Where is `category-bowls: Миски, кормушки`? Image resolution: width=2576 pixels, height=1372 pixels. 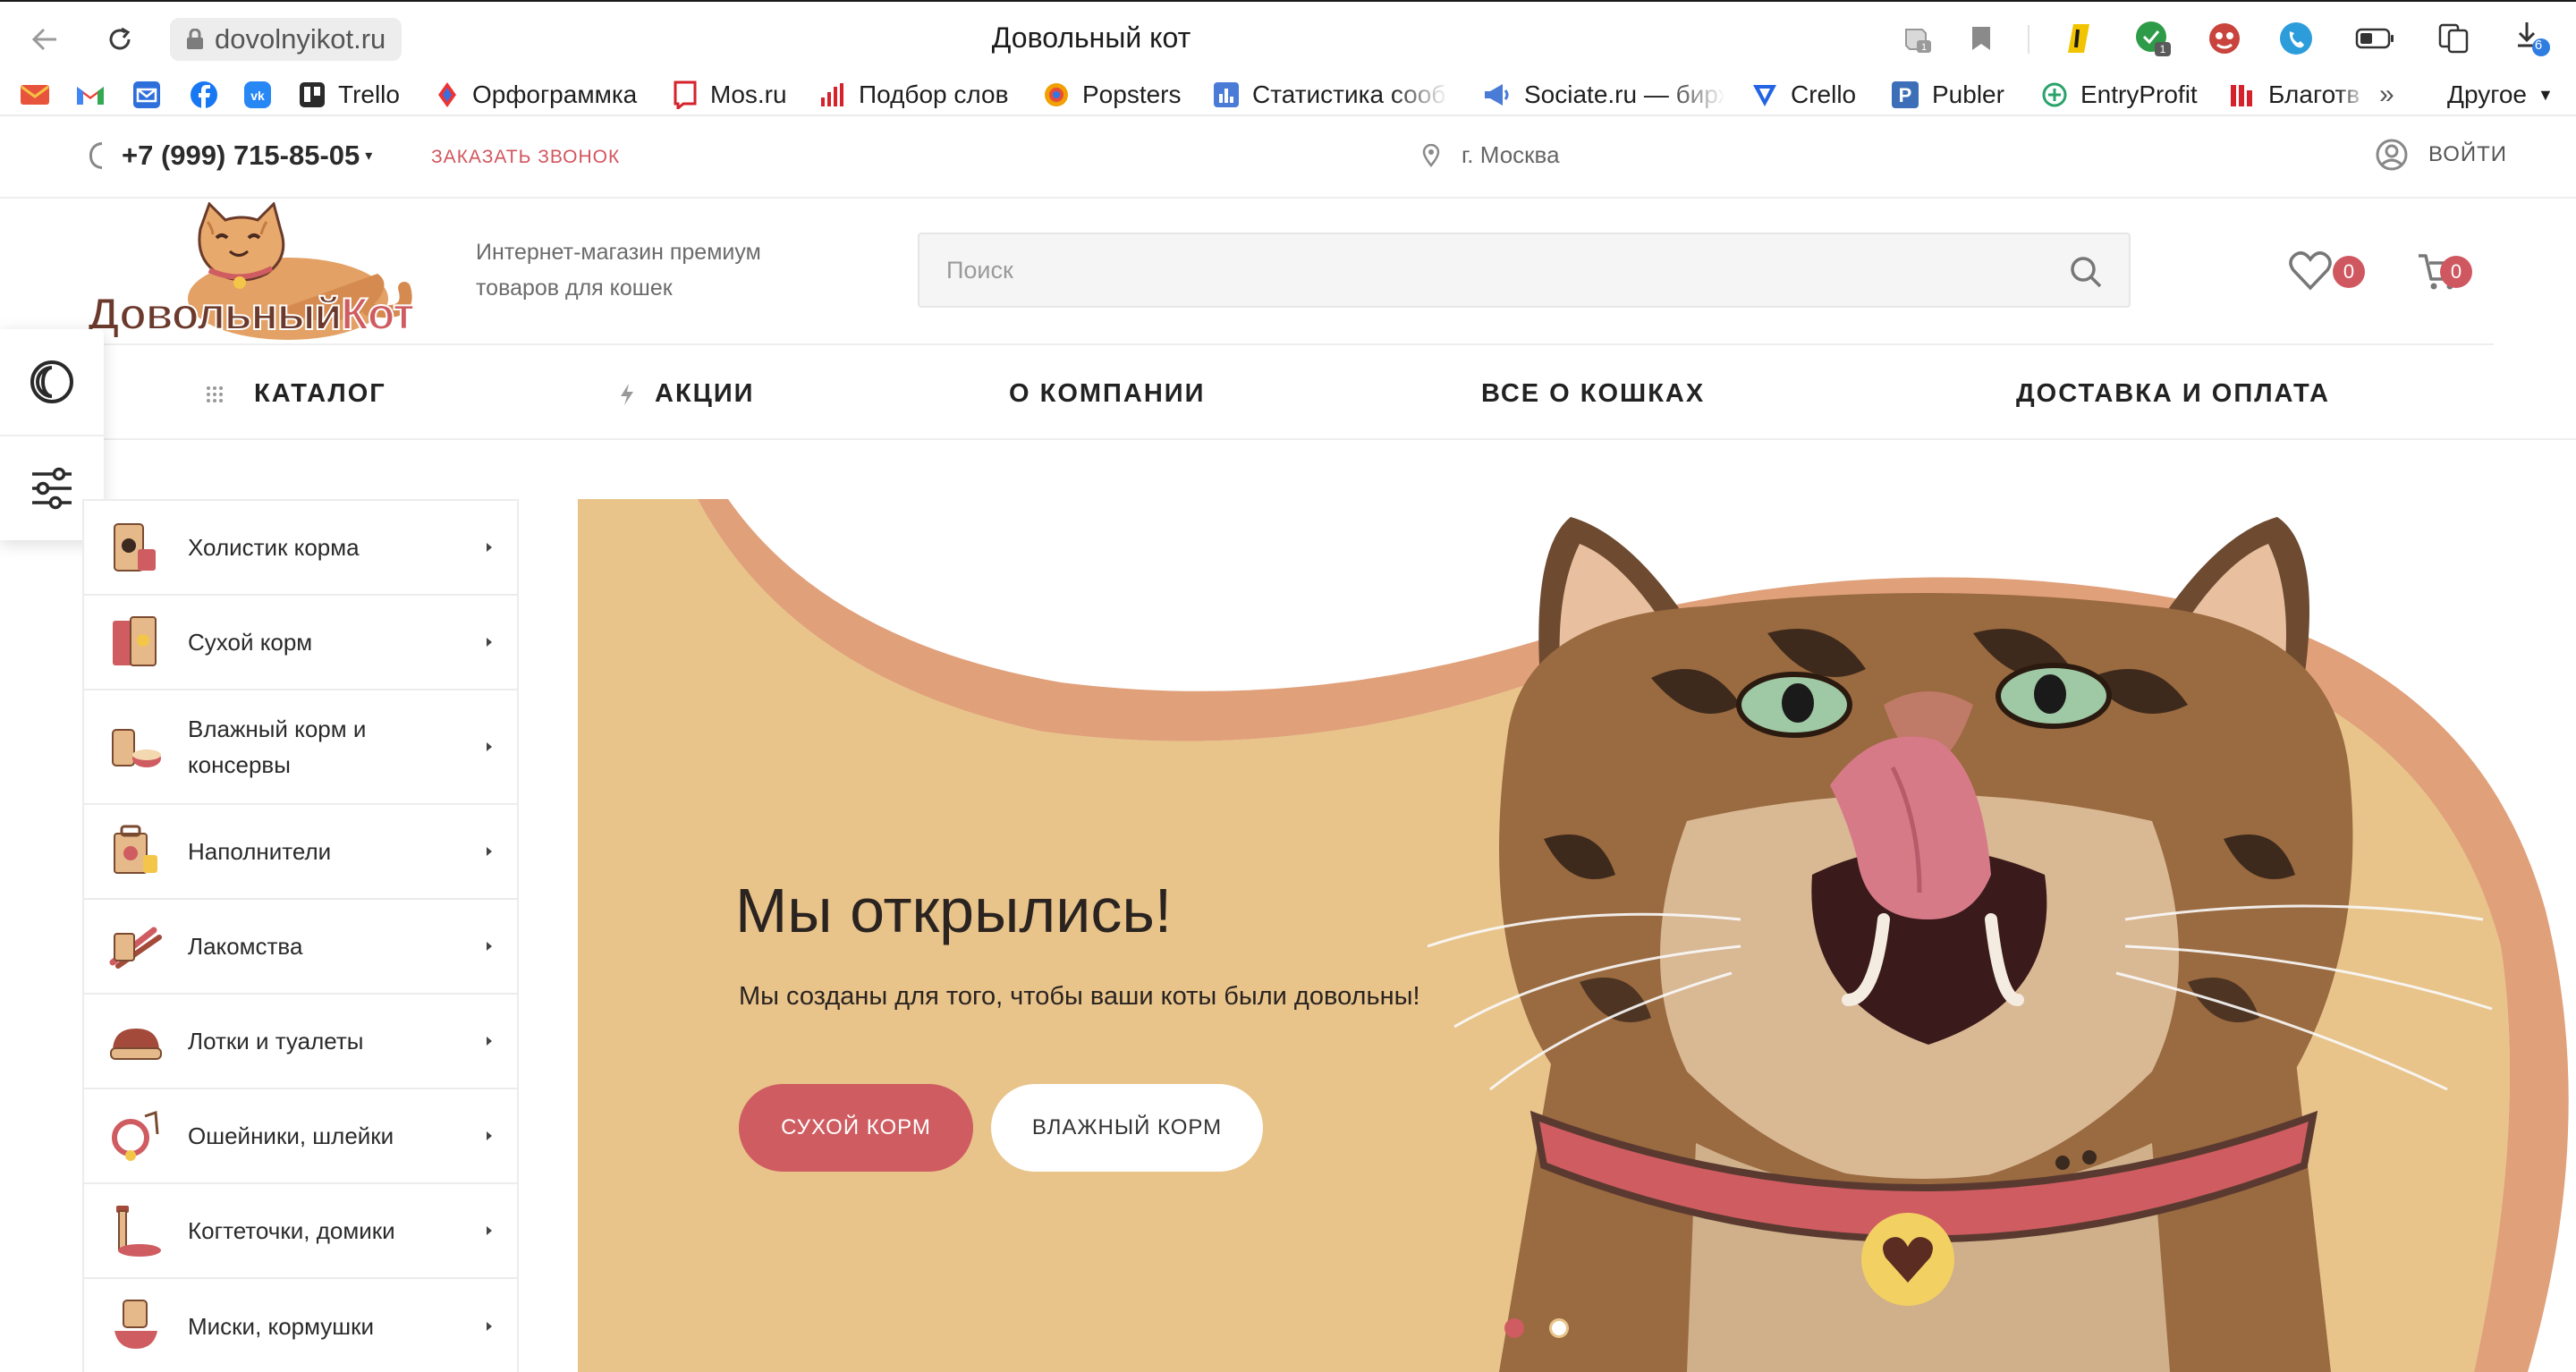 category-bowls: Миски, кормушки is located at coordinates (300, 1325).